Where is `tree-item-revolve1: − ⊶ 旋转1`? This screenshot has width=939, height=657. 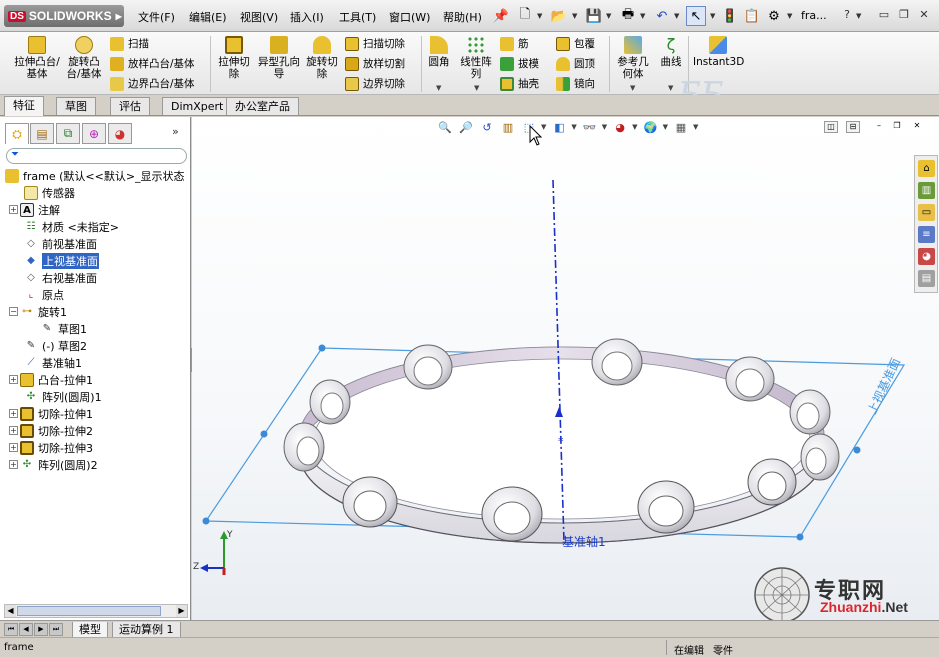 tree-item-revolve1: − ⊶ 旋转1 is located at coordinates (38, 311).